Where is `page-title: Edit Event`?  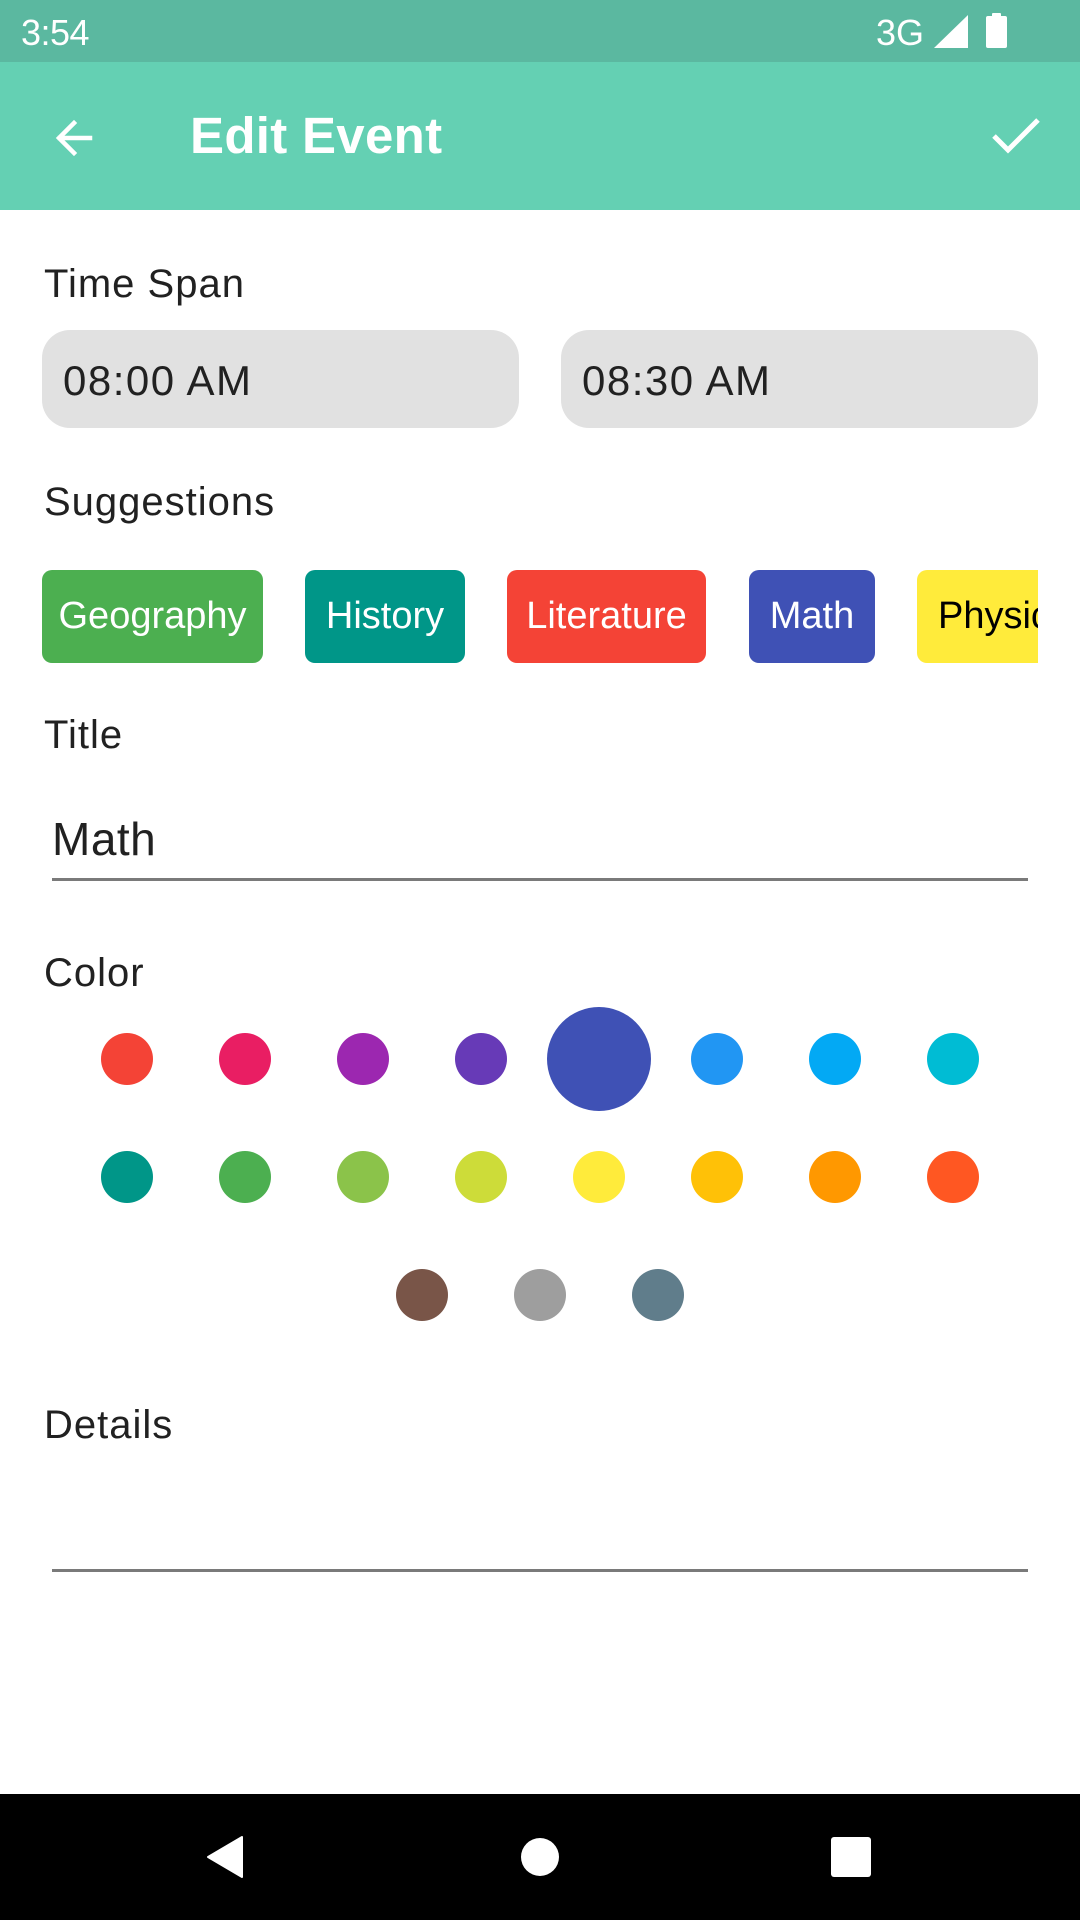
page-title: Edit Event is located at coordinates (316, 135).